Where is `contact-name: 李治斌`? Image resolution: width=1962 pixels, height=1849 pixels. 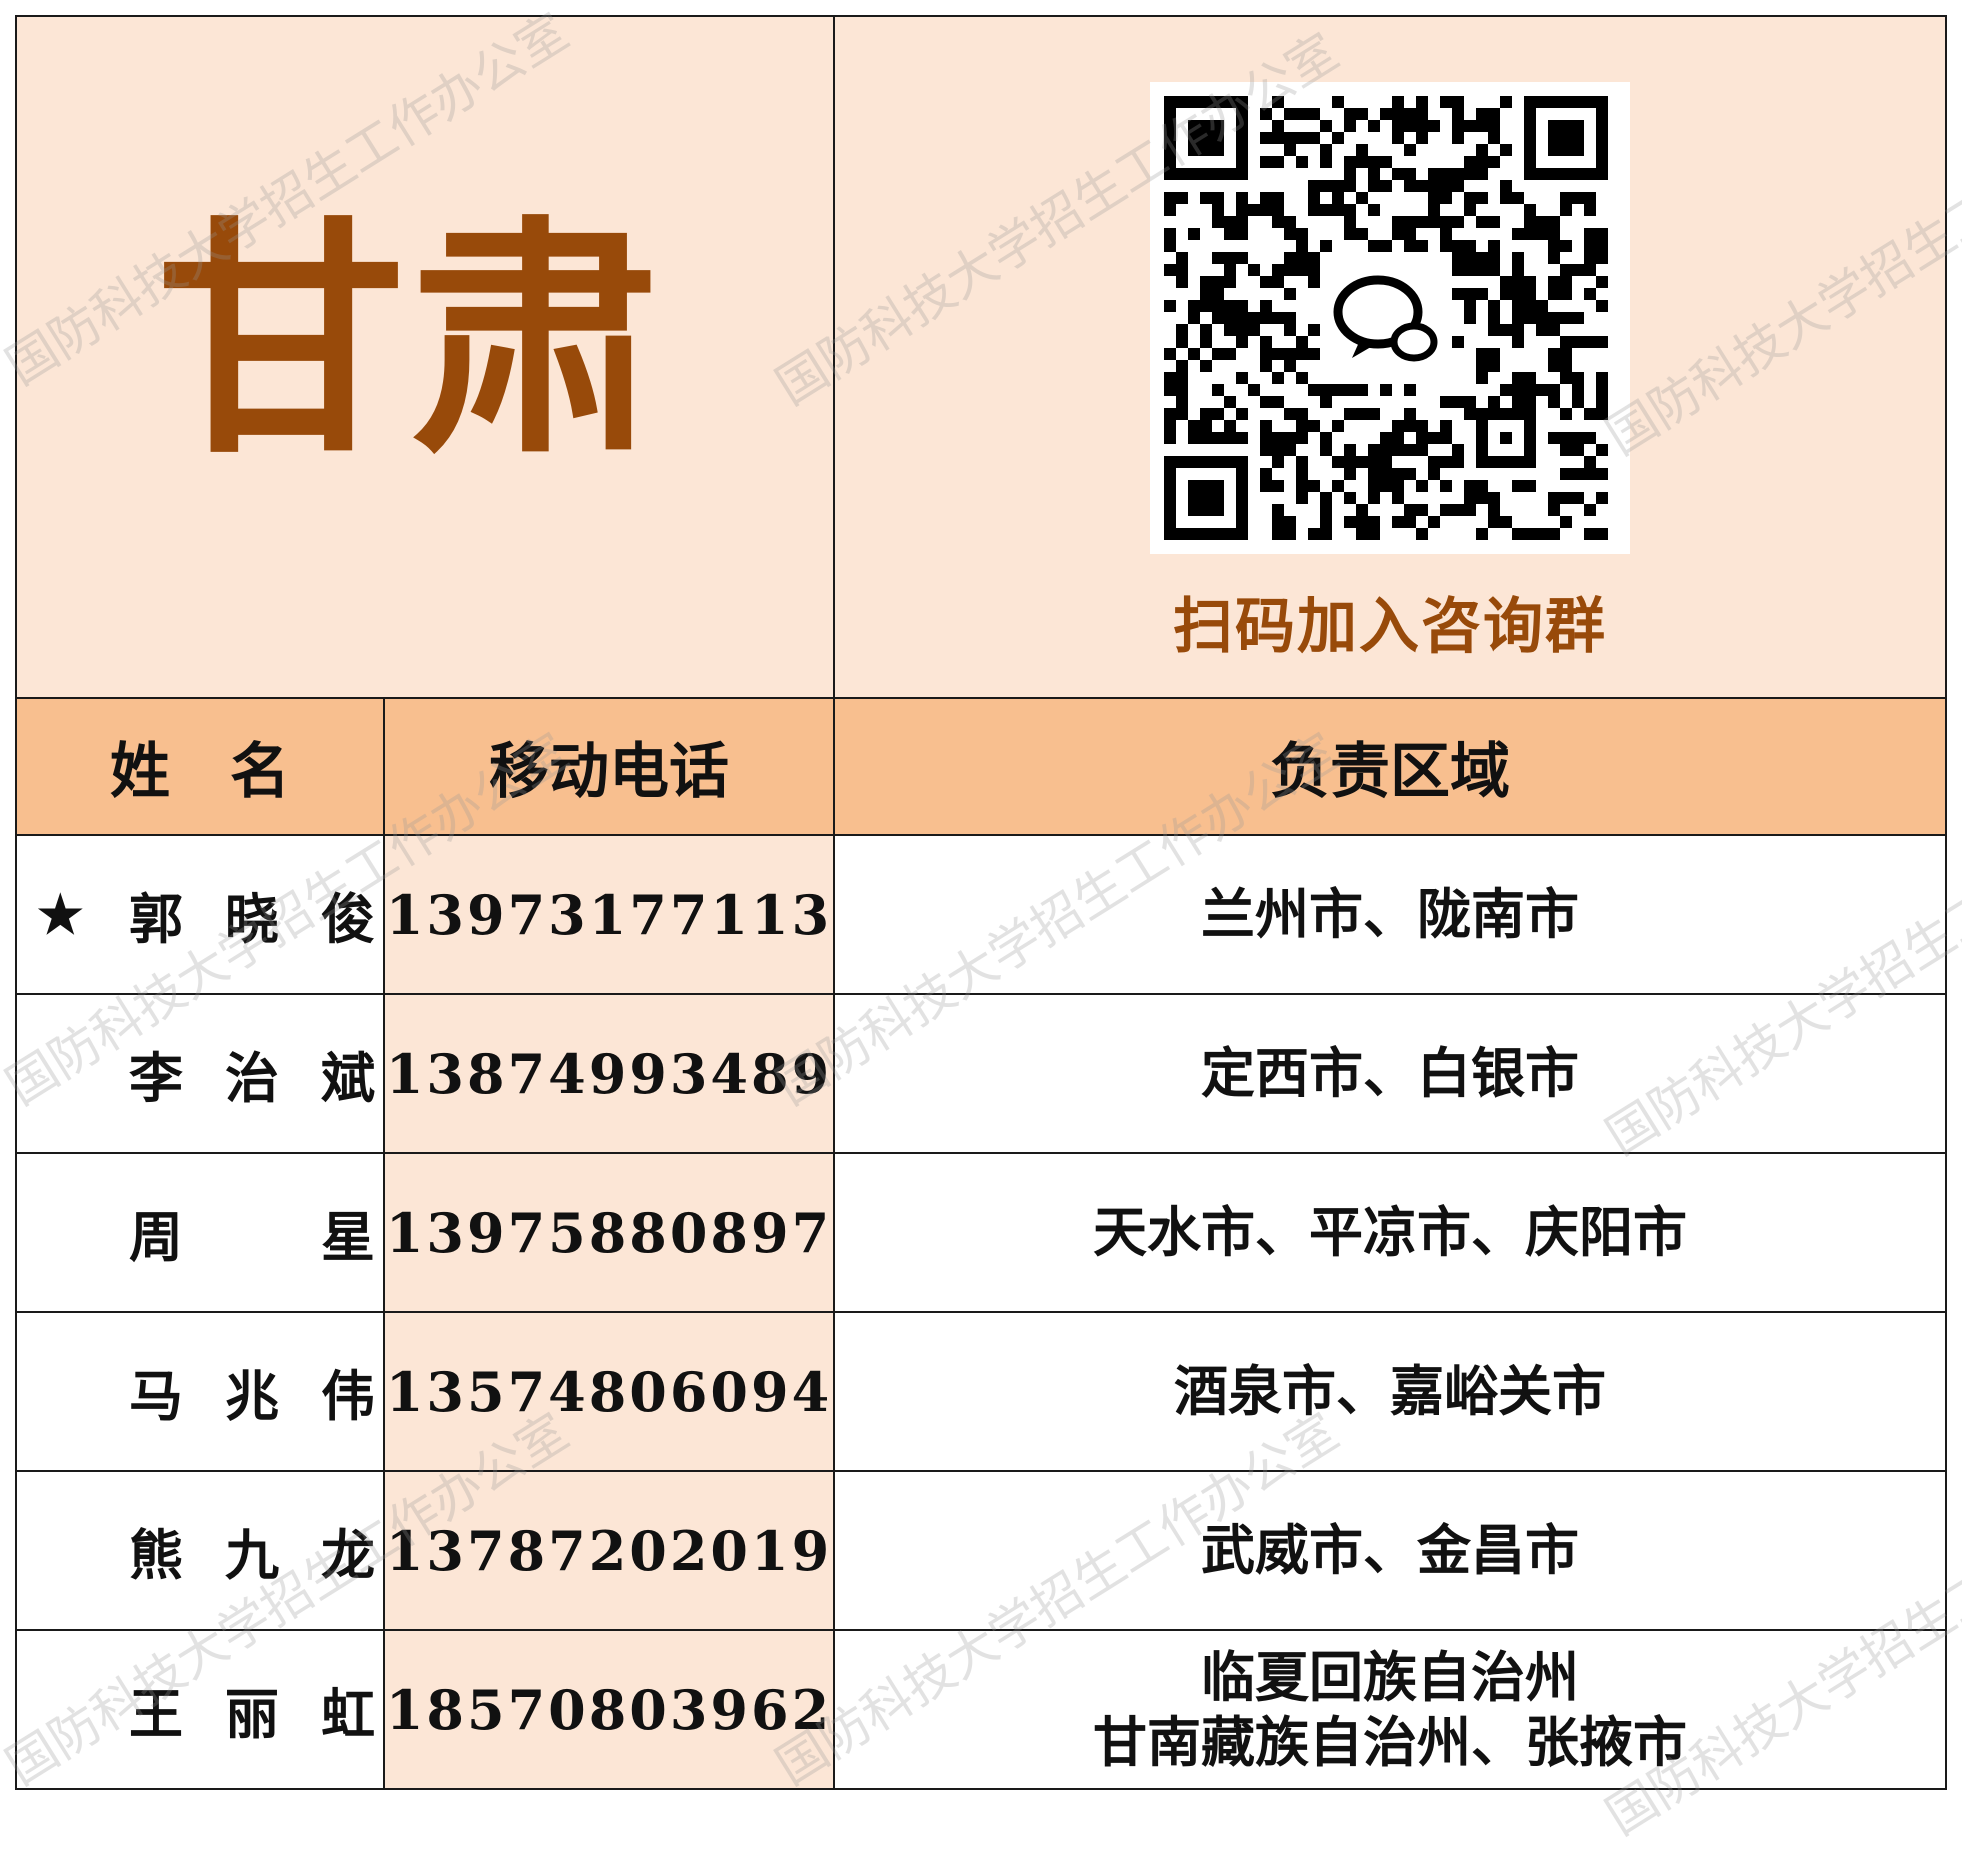 contact-name: 李治斌 is located at coordinates (252, 1073).